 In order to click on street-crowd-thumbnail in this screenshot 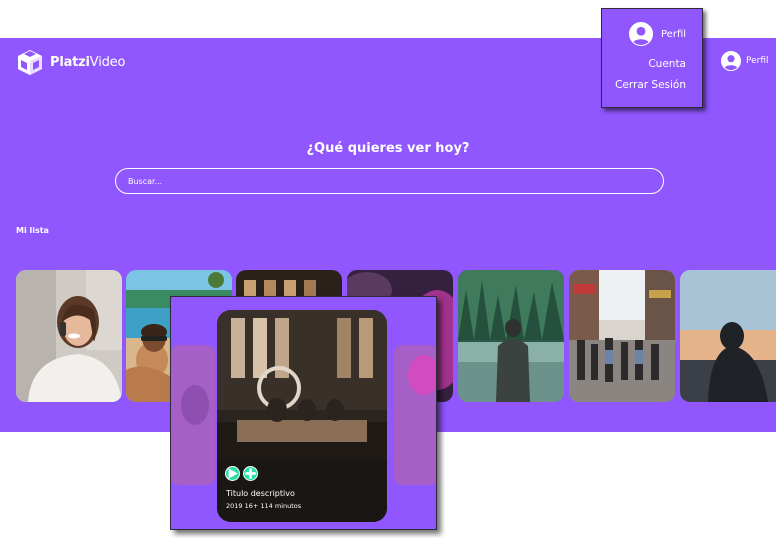, I will do `click(622, 336)`.